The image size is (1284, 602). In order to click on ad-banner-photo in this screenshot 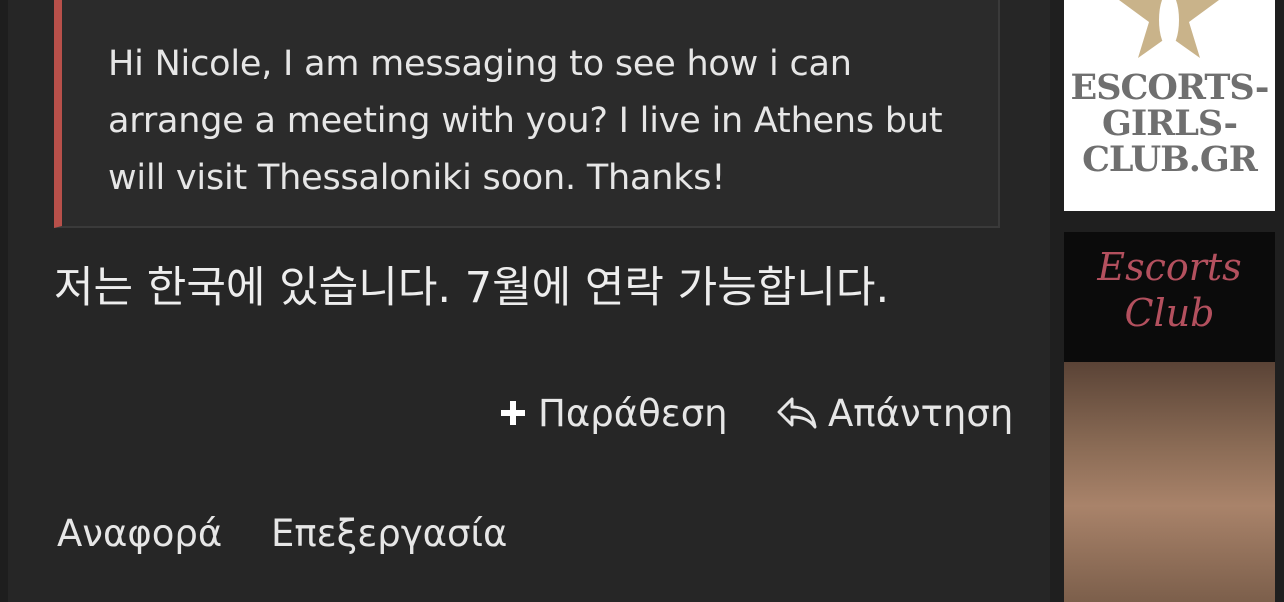, I will do `click(1169, 482)`.